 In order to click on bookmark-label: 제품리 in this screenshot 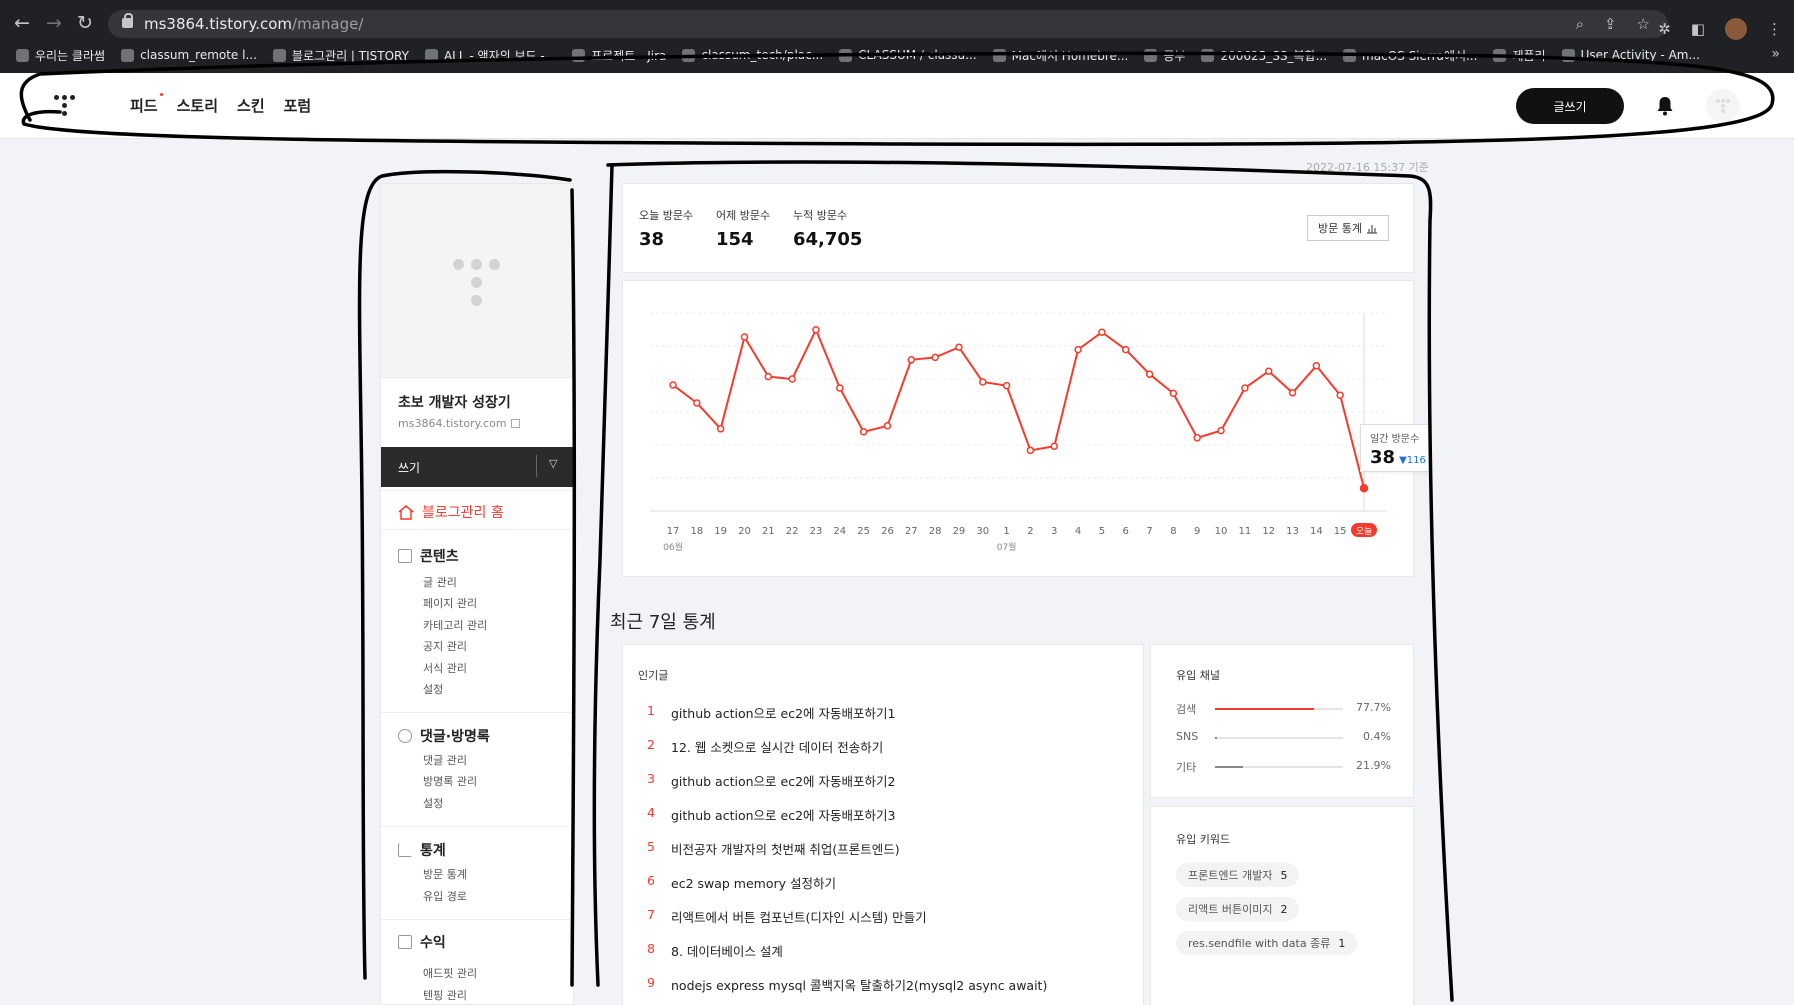, I will do `click(1529, 55)`.